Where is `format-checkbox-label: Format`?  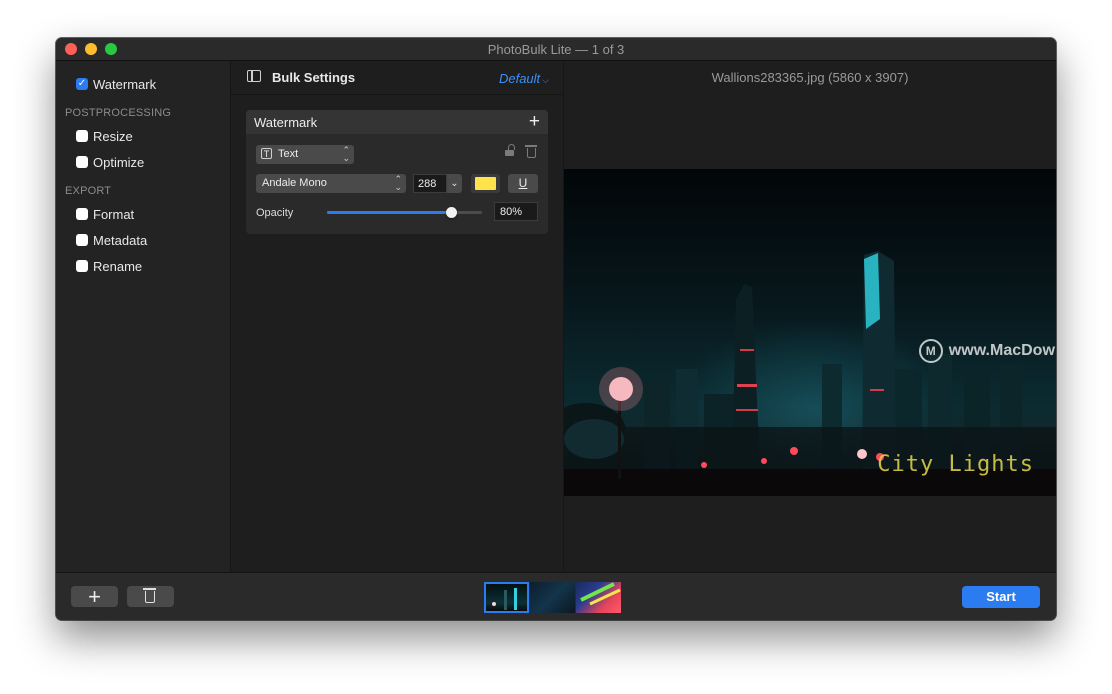 format-checkbox-label: Format is located at coordinates (114, 214).